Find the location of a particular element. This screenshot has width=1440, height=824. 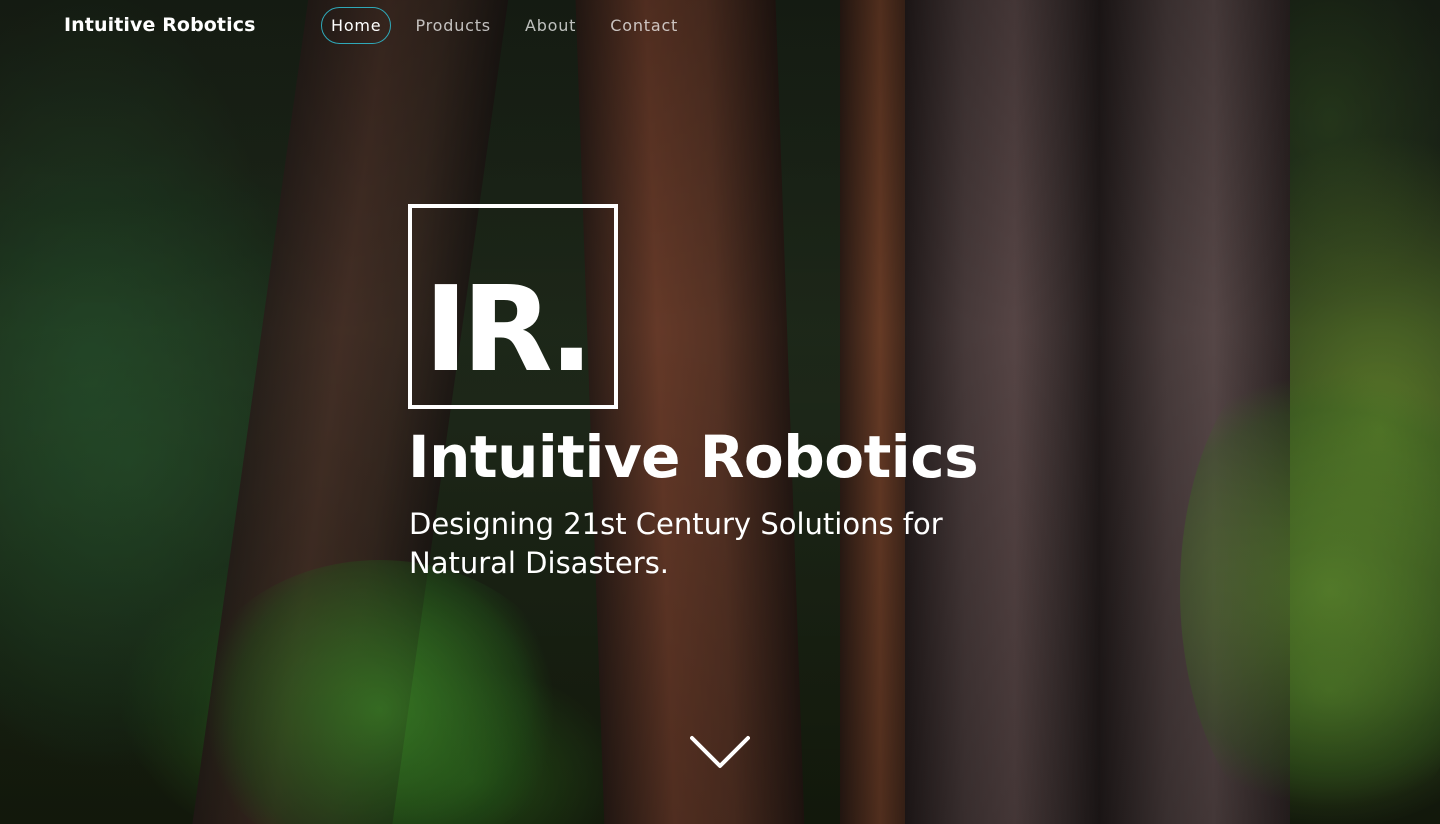

brand-link: Intuitive Robotics is located at coordinates (160, 25).